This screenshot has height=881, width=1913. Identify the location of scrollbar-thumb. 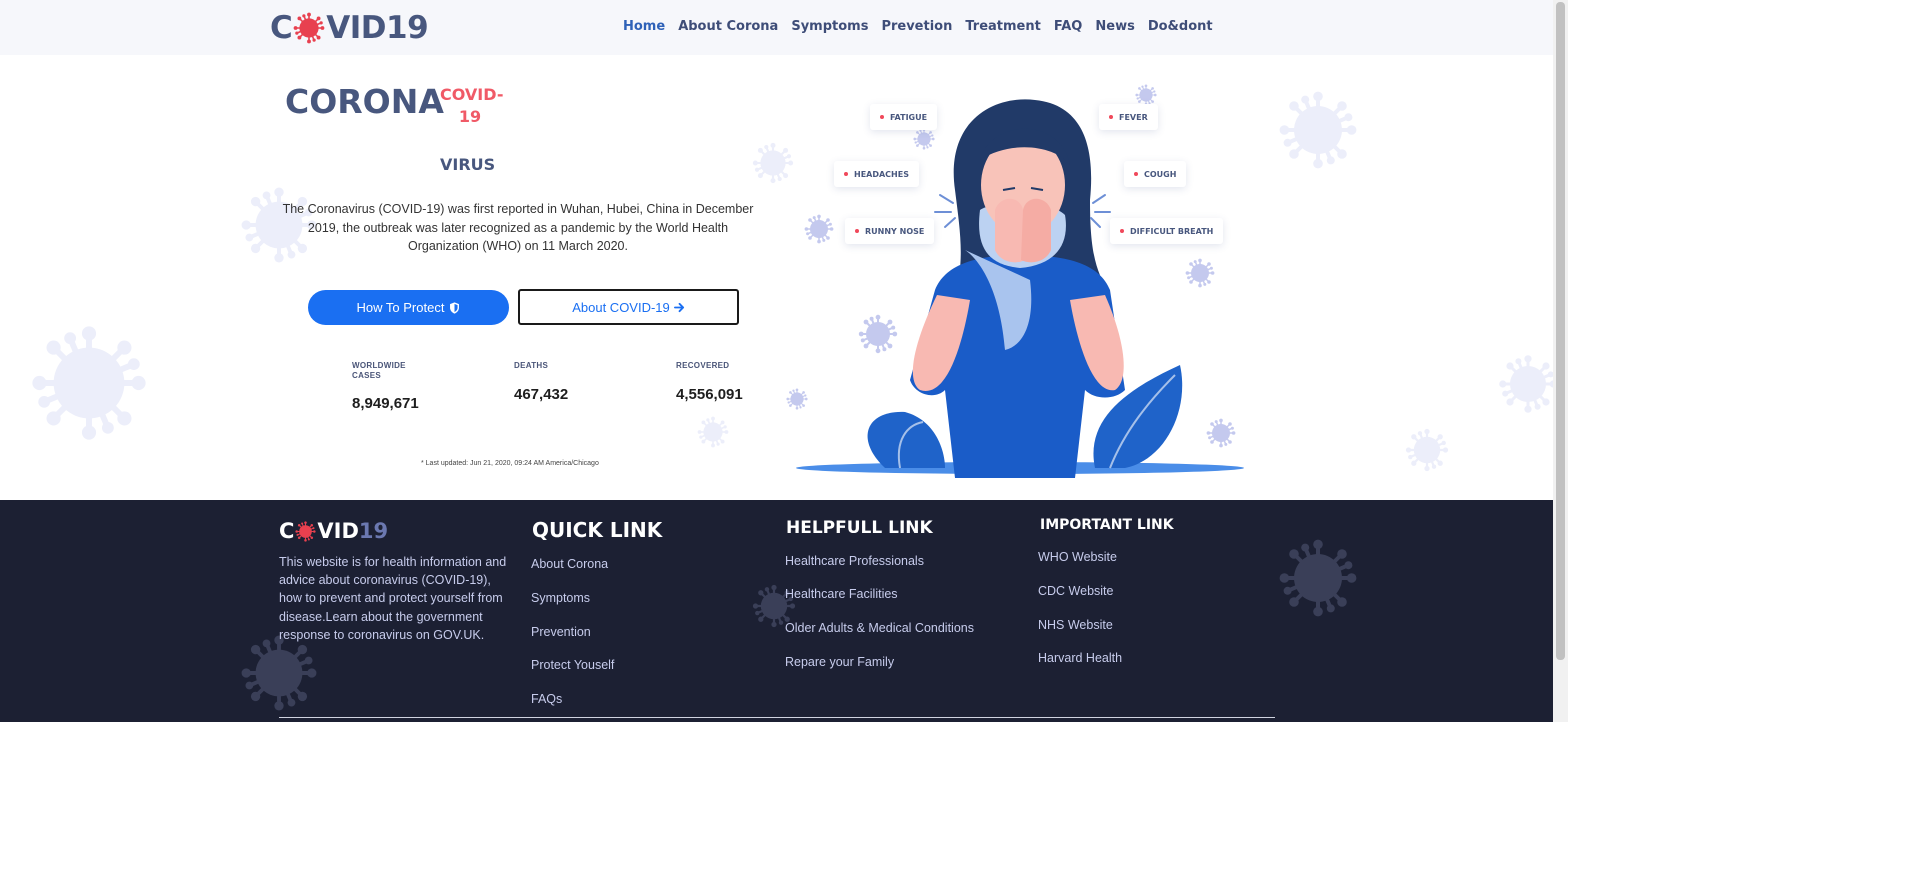
(1560, 331).